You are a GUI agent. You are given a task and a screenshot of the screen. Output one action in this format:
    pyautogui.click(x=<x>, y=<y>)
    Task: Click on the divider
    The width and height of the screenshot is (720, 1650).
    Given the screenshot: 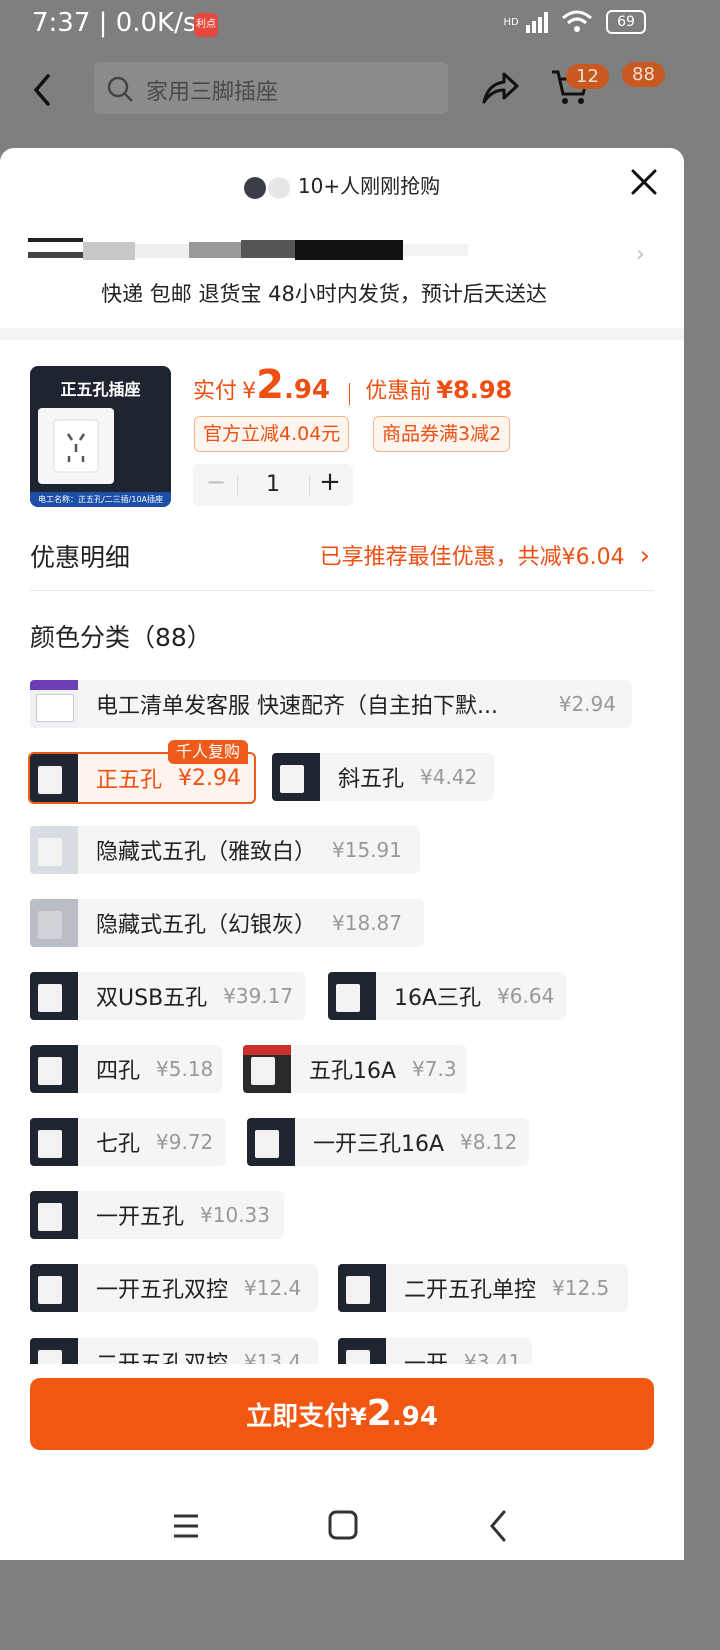 What is the action you would take?
    pyautogui.click(x=342, y=590)
    